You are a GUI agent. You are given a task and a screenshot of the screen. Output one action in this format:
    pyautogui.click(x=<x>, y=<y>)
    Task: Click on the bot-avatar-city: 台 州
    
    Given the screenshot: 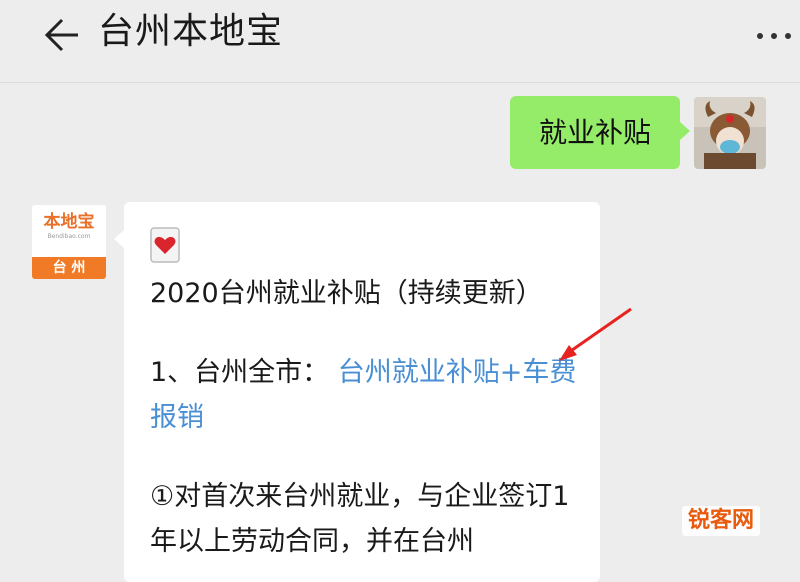 What is the action you would take?
    pyautogui.click(x=69, y=268)
    